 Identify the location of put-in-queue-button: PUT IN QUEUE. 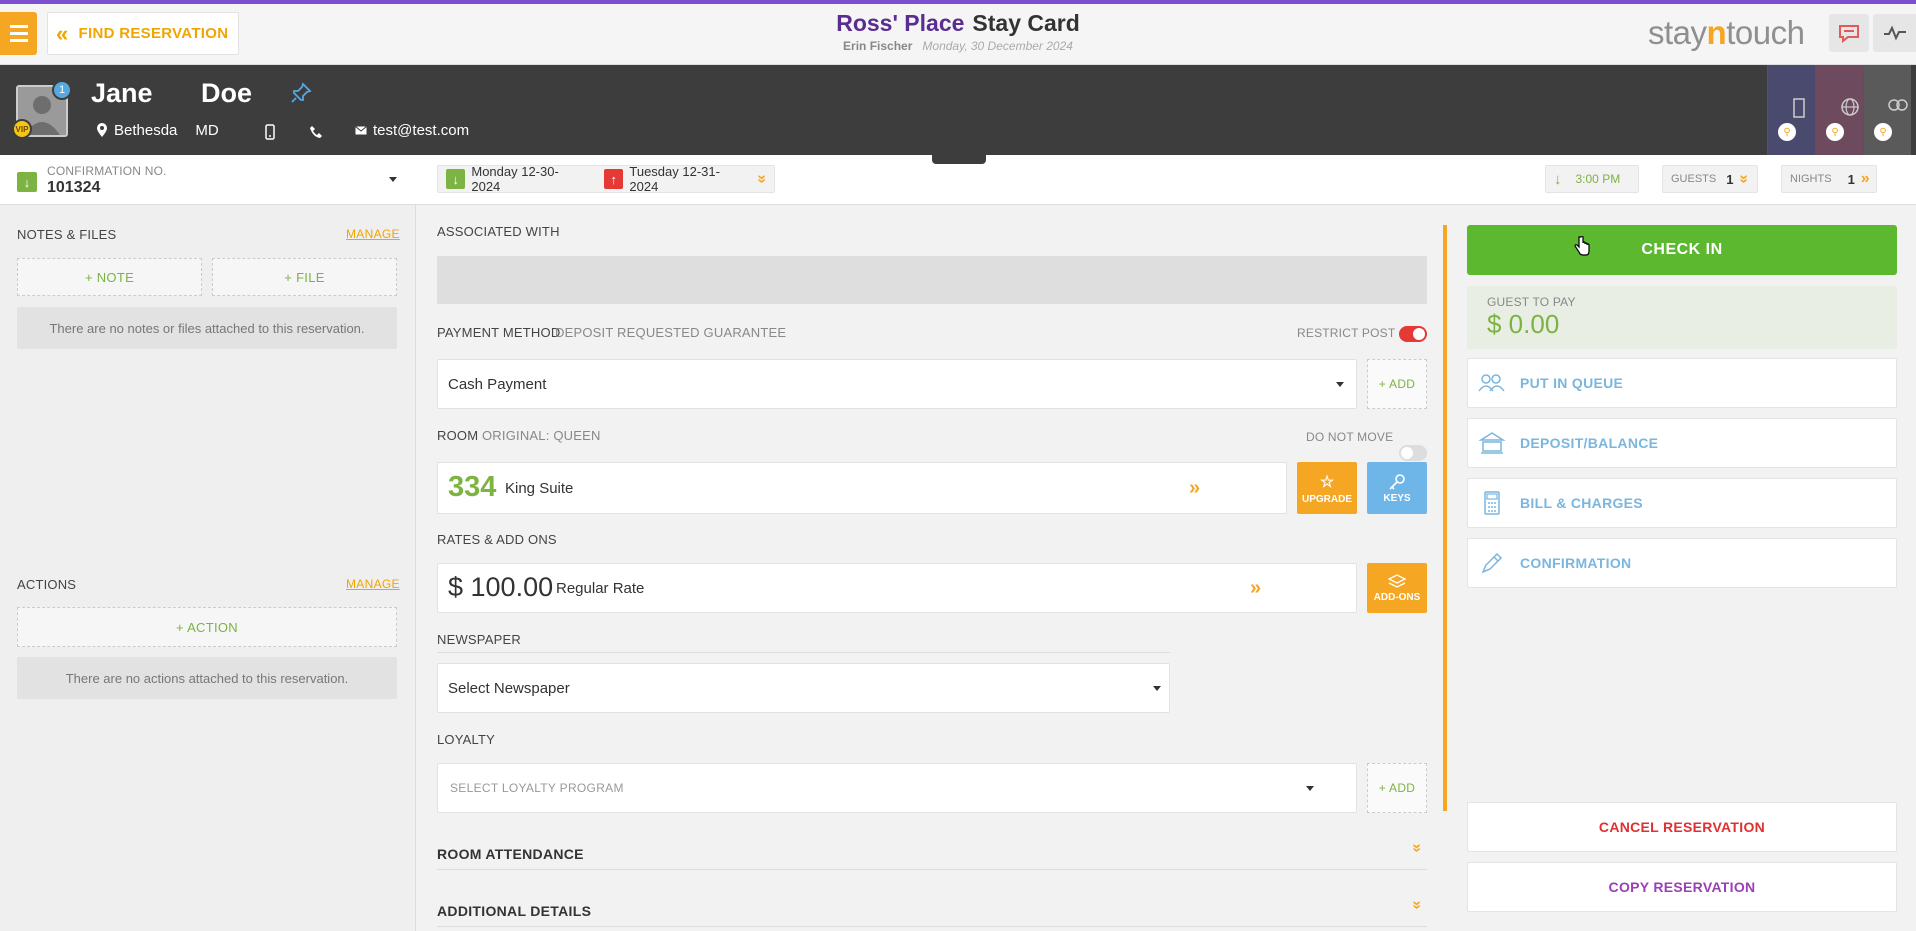
(1682, 383).